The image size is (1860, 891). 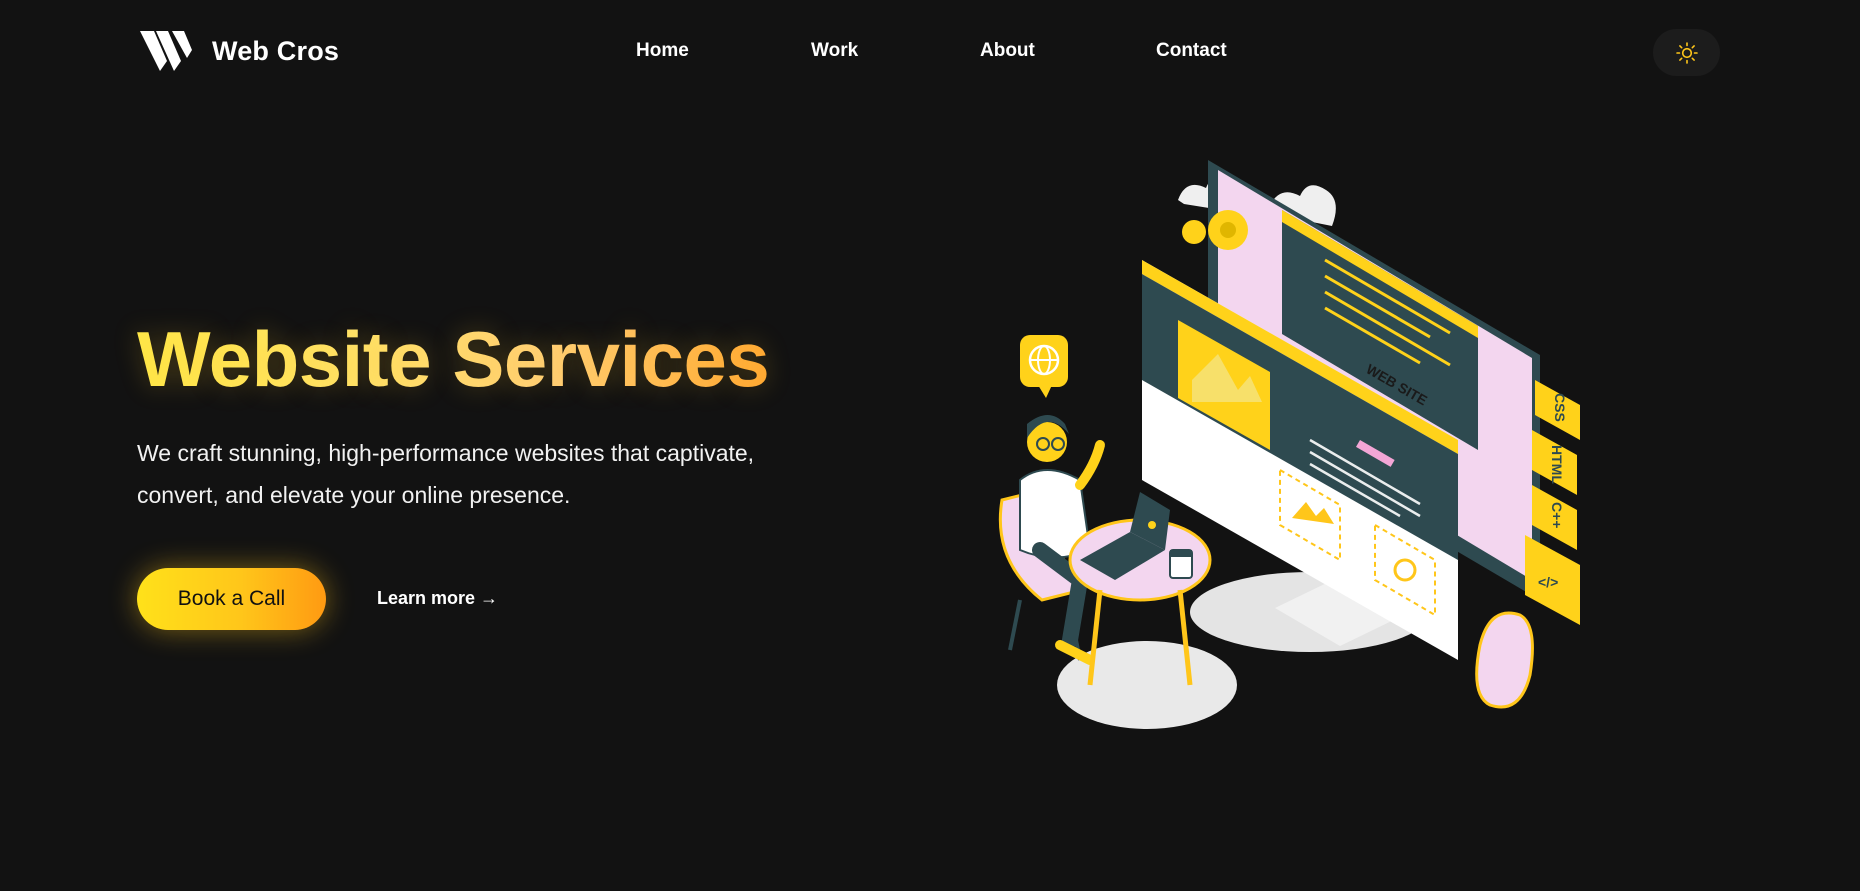 I want to click on gear-icon, so click(x=1215, y=230).